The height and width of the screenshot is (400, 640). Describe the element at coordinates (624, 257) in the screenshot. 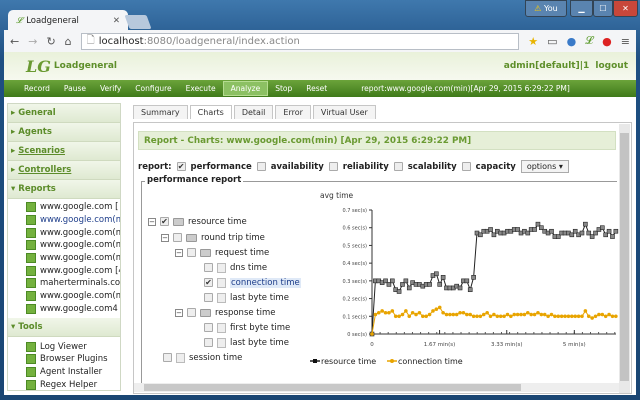

I see `vertical-scroll-thumb` at that location.